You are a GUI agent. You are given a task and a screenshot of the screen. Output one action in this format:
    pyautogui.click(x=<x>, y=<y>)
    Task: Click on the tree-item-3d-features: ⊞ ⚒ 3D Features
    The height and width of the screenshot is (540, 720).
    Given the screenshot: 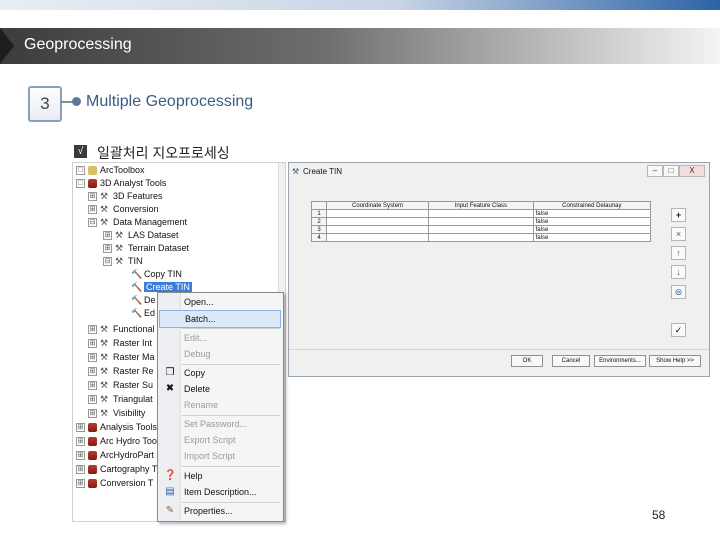 What is the action you would take?
    pyautogui.click(x=125, y=196)
    